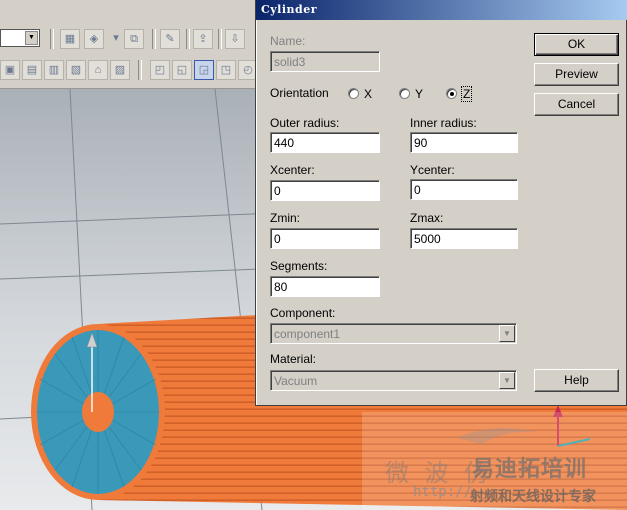 The width and height of the screenshot is (627, 510). Describe the element at coordinates (98, 412) in the screenshot. I see `cylinder-hole` at that location.